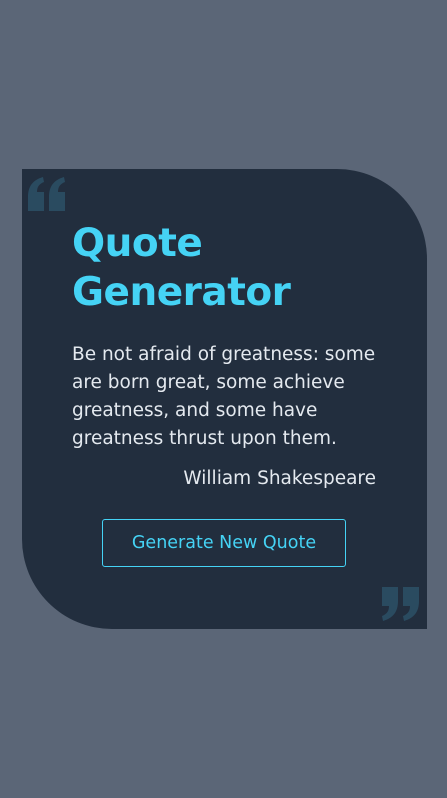 This screenshot has width=447, height=798. I want to click on generate-new-quote-button: Generate New Quote, so click(224, 543).